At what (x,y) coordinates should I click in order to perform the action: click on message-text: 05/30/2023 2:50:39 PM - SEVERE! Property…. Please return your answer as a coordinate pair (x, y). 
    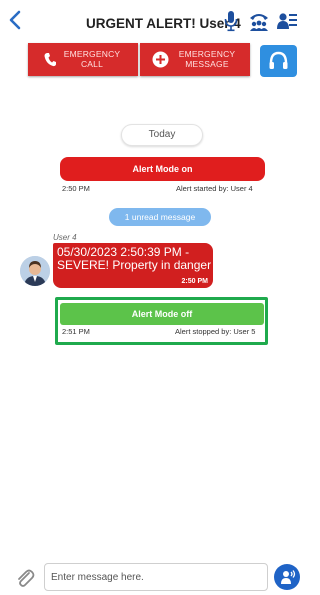
    Looking at the image, I should click on (134, 258).